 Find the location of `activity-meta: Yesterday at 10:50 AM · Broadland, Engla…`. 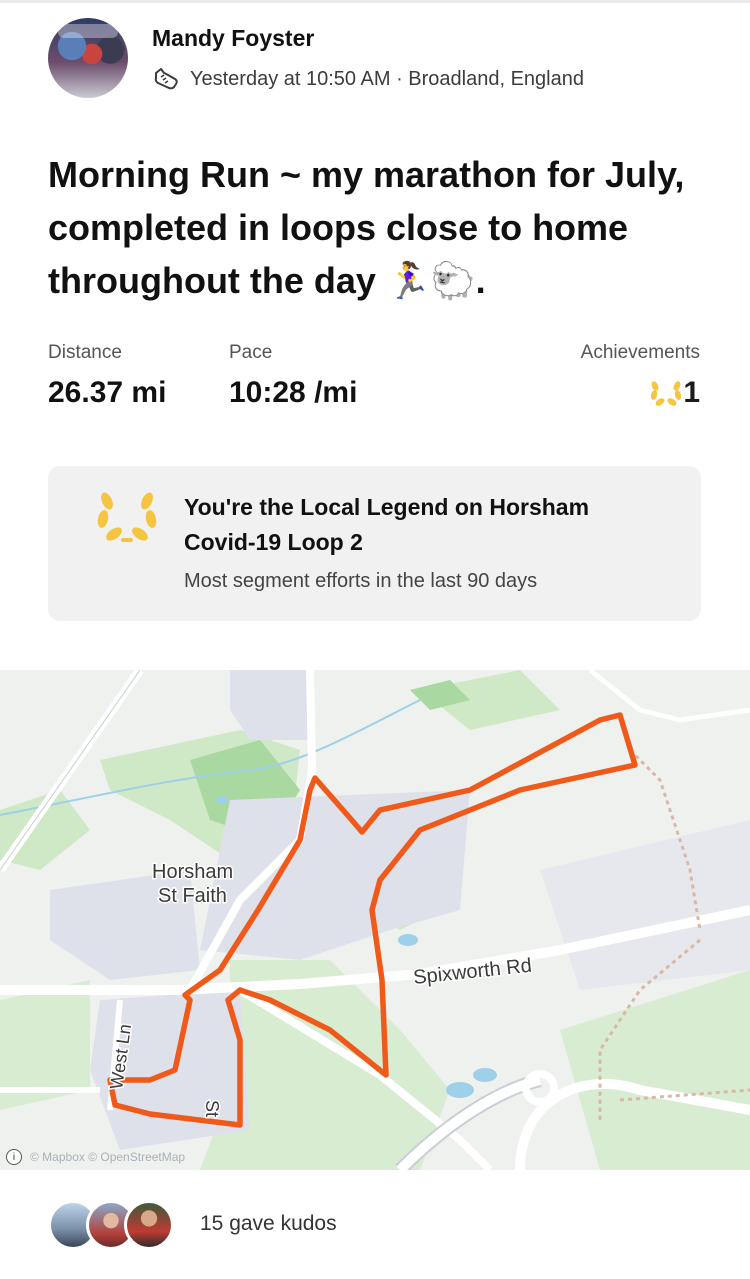

activity-meta: Yesterday at 10:50 AM · Broadland, Engla… is located at coordinates (368, 79).